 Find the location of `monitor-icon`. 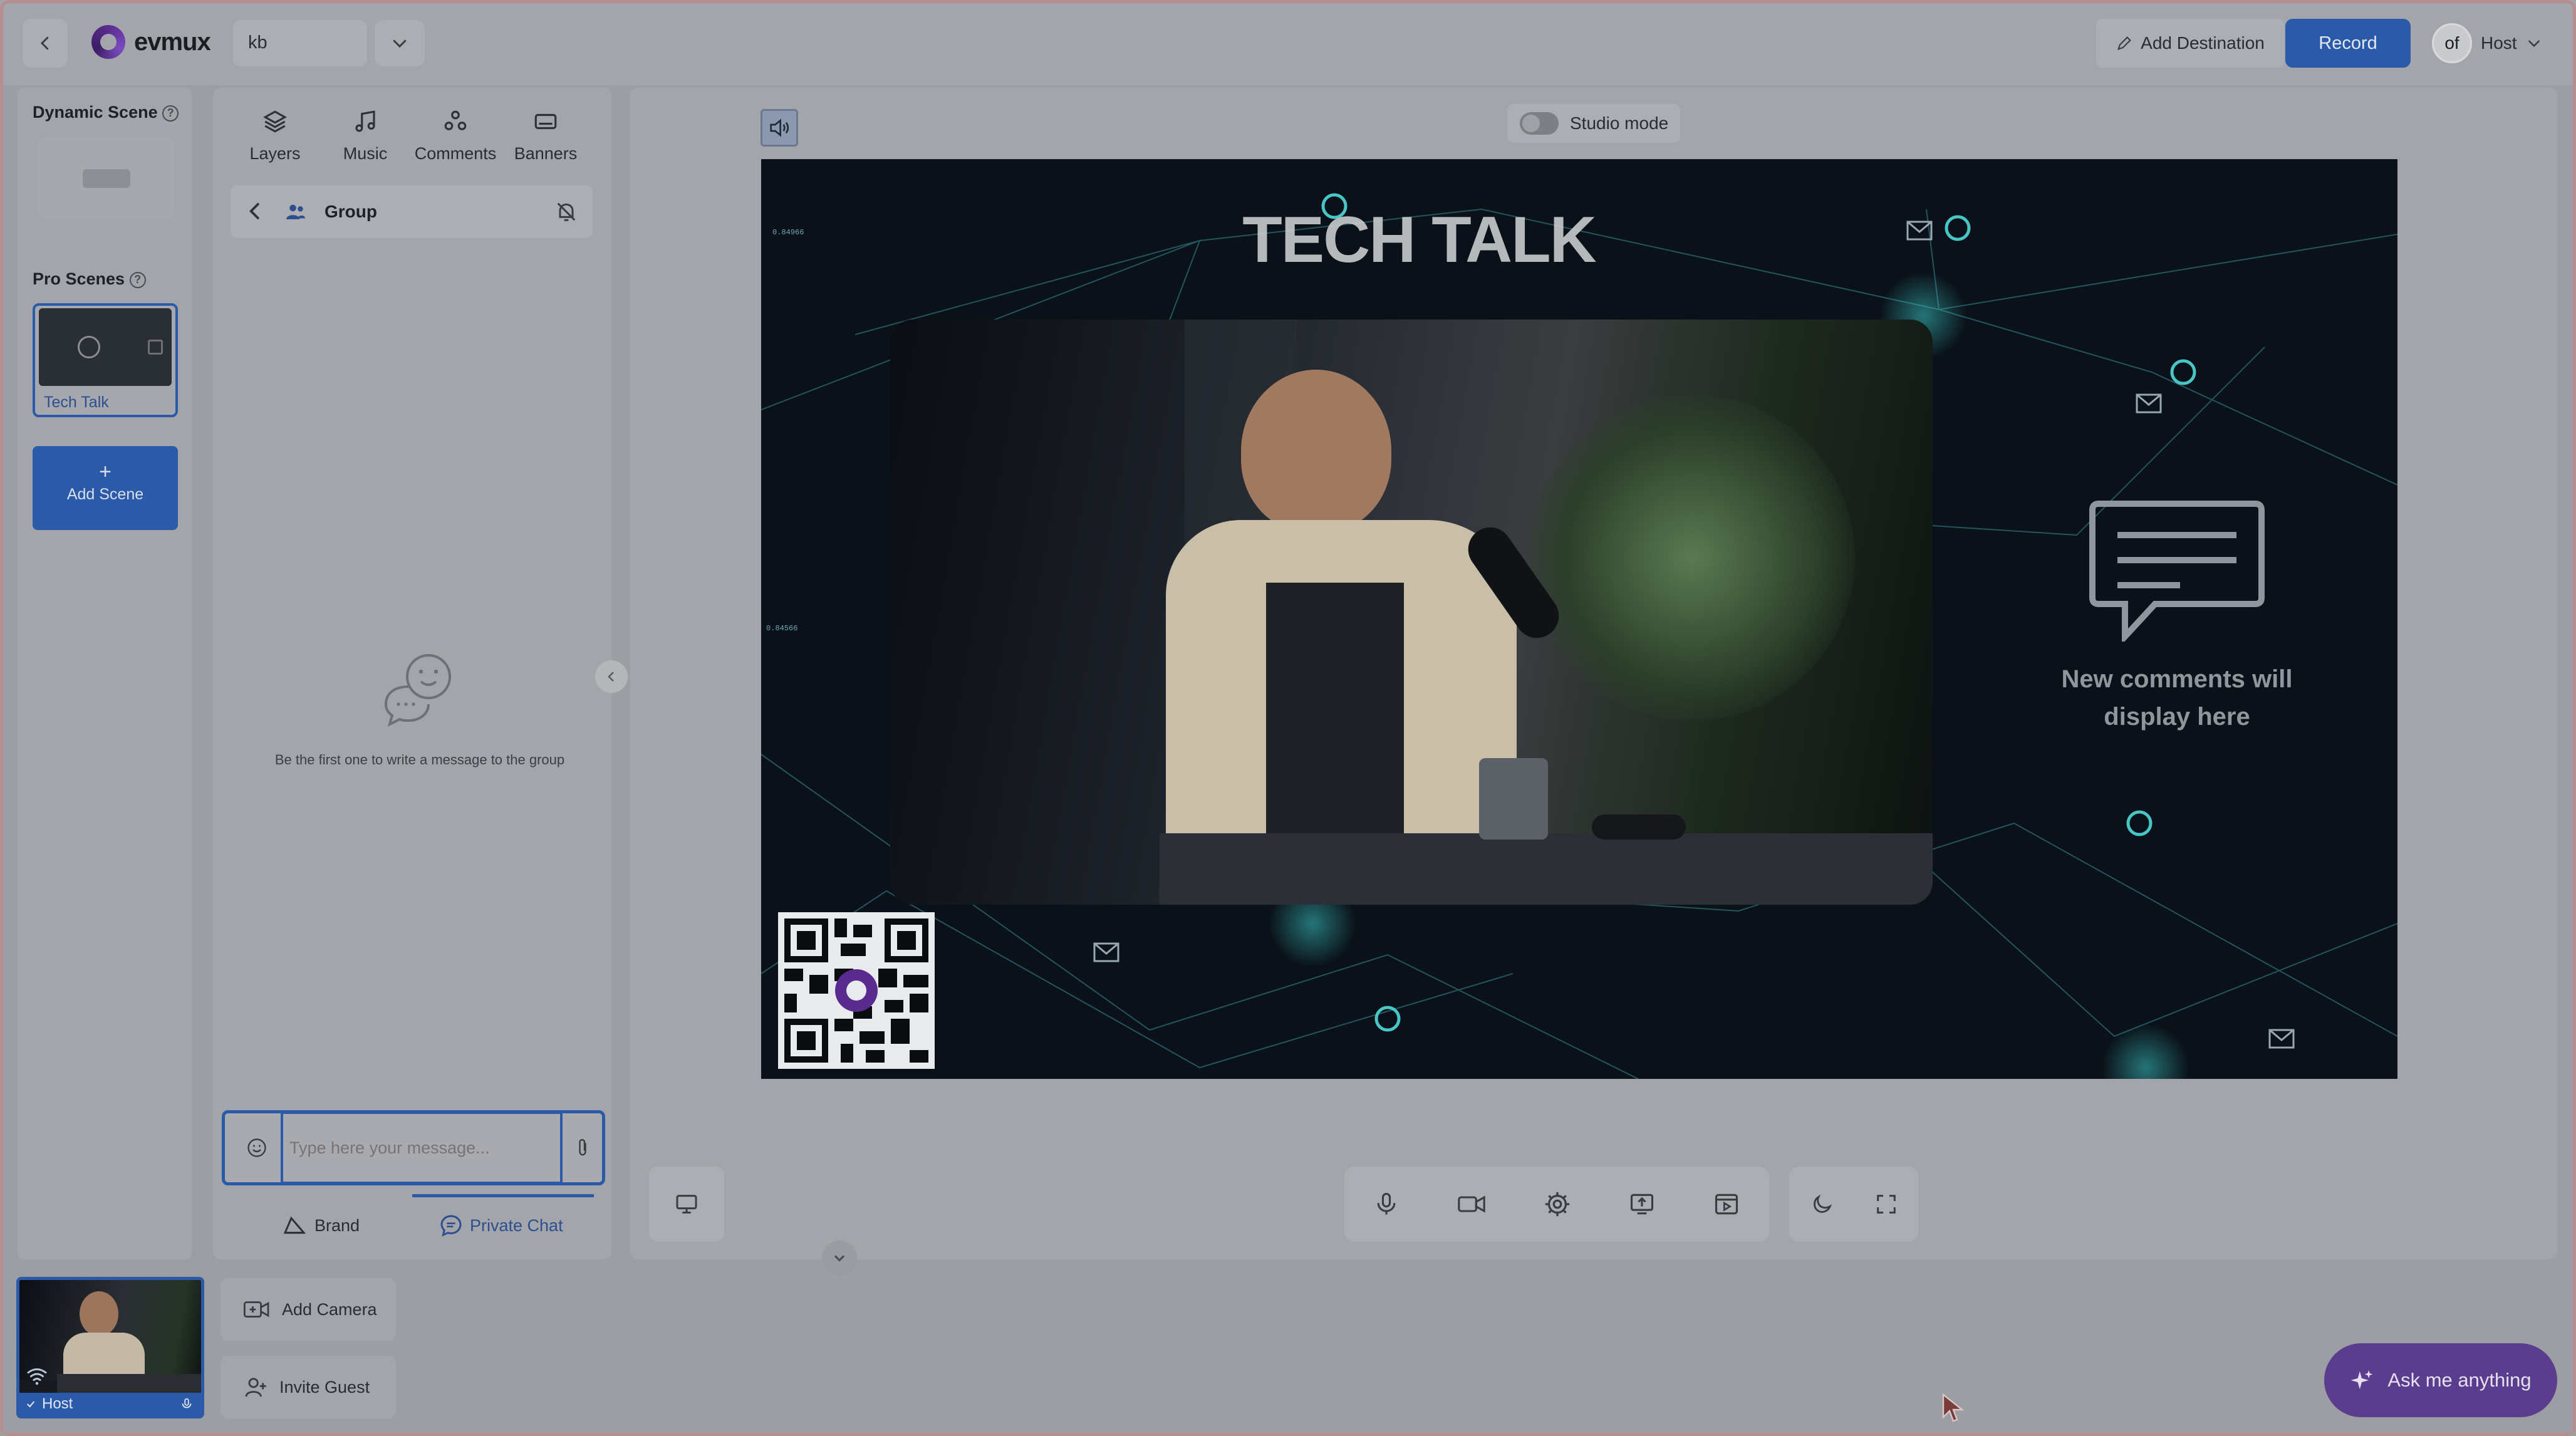

monitor-icon is located at coordinates (686, 1205).